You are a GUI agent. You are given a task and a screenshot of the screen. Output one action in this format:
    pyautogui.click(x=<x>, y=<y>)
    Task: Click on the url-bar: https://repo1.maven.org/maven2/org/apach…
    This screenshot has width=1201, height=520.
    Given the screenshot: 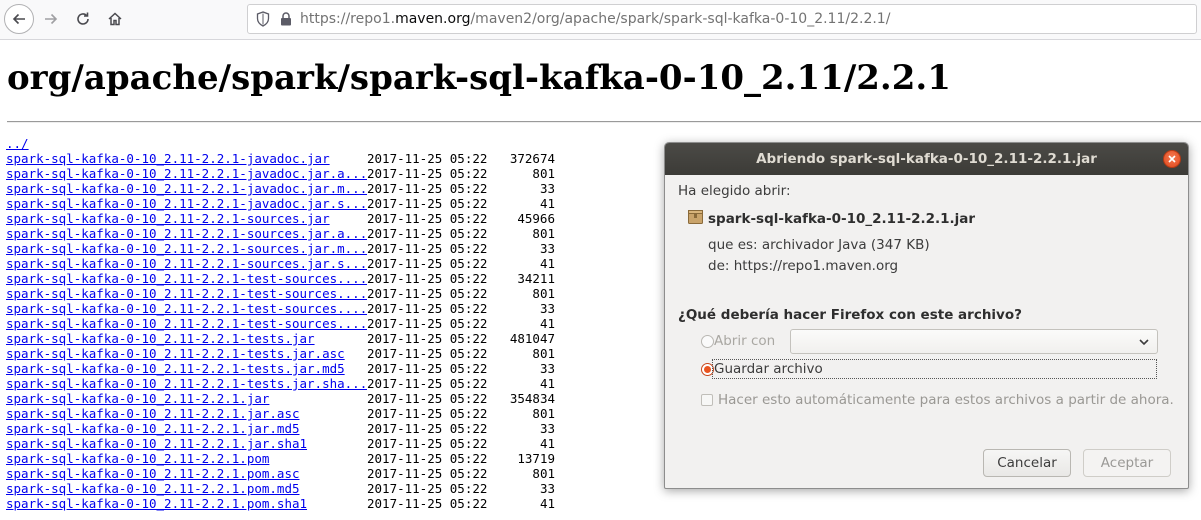 What is the action you would take?
    pyautogui.click(x=722, y=19)
    